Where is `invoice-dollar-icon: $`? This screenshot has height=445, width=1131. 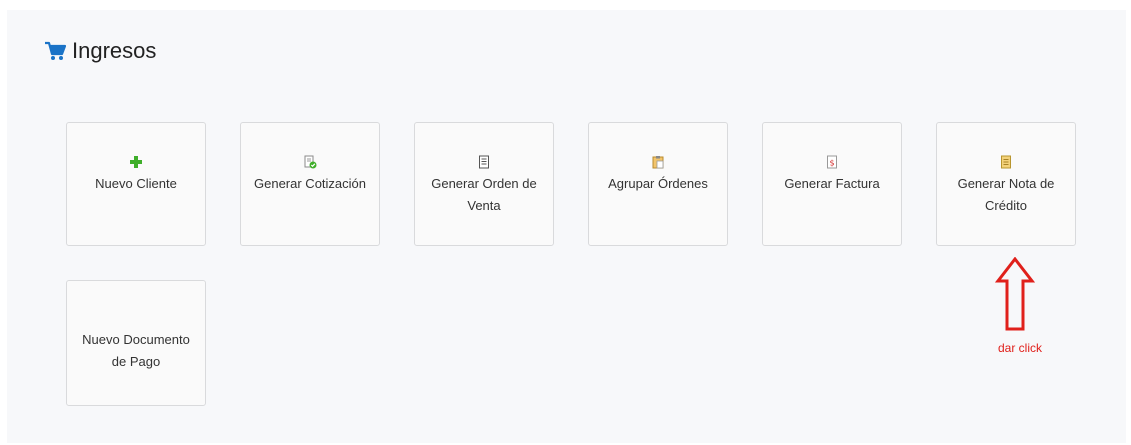
invoice-dollar-icon: $ is located at coordinates (832, 162).